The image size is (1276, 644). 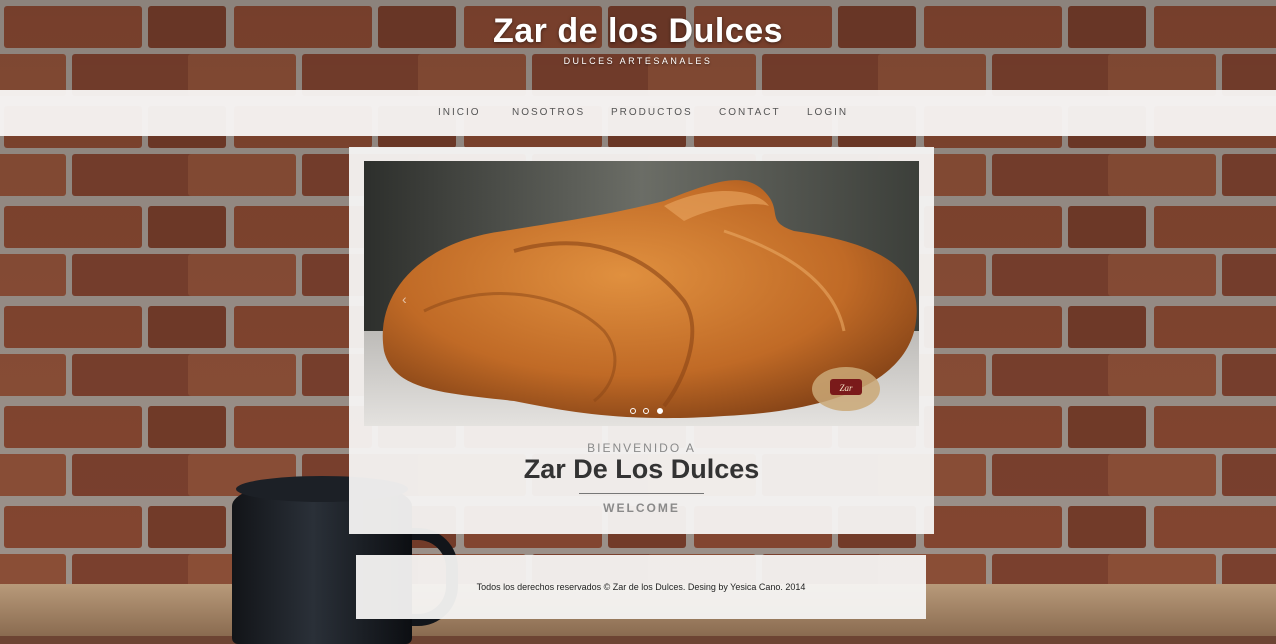 What do you see at coordinates (641, 469) in the screenshot?
I see `welcome-title: Zar De Los Dulces` at bounding box center [641, 469].